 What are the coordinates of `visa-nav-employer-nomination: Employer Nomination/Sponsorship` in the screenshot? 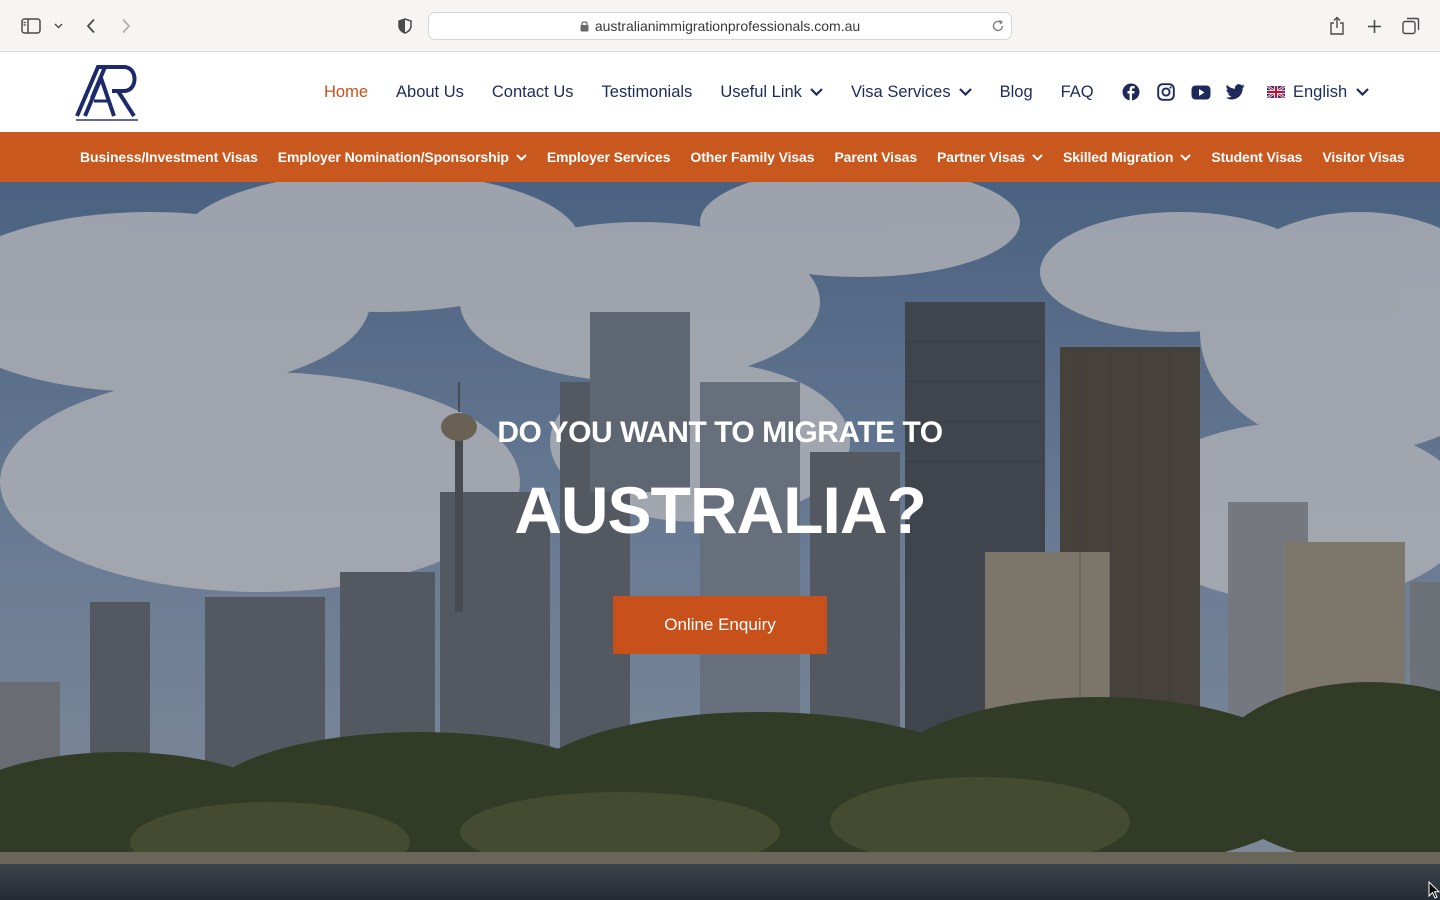 It's located at (402, 157).